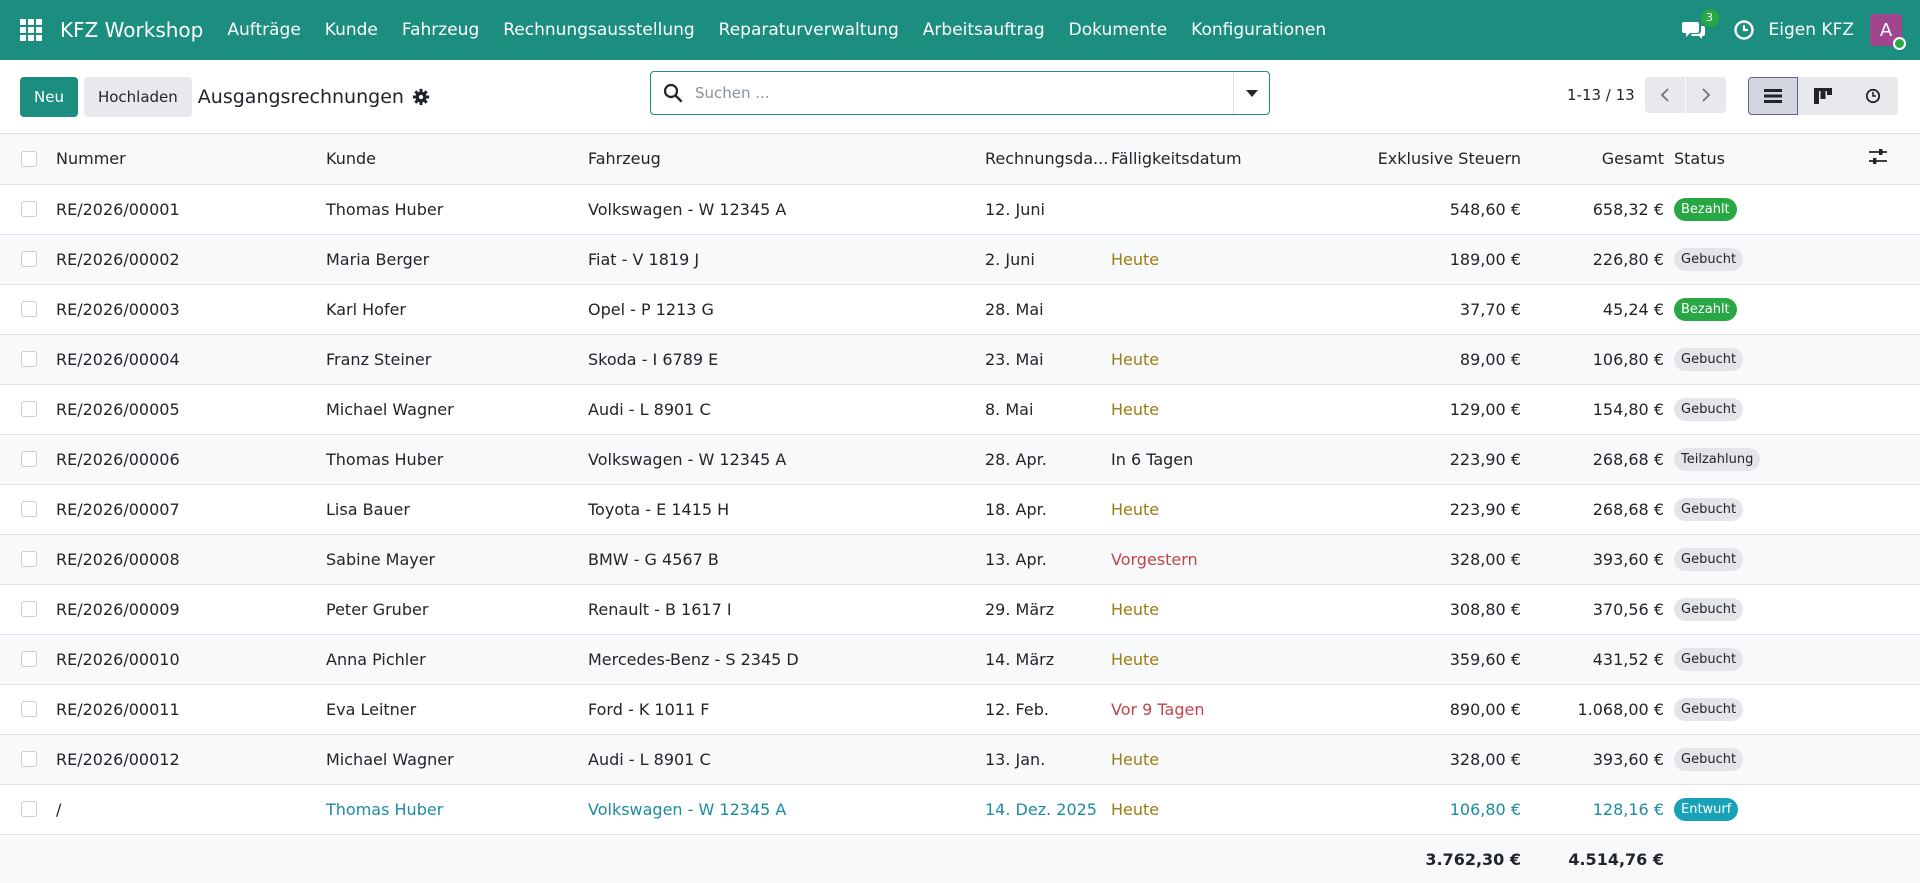 The image size is (1920, 883). Describe the element at coordinates (1426, 659) in the screenshot. I see `cell-excl-tax: 359,60 €` at that location.